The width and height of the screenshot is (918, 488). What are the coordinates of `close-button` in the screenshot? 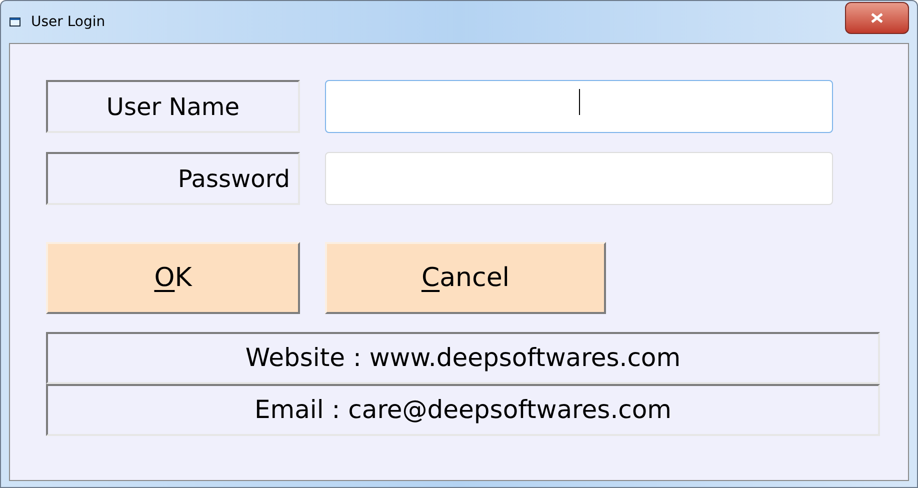 It's located at (877, 18).